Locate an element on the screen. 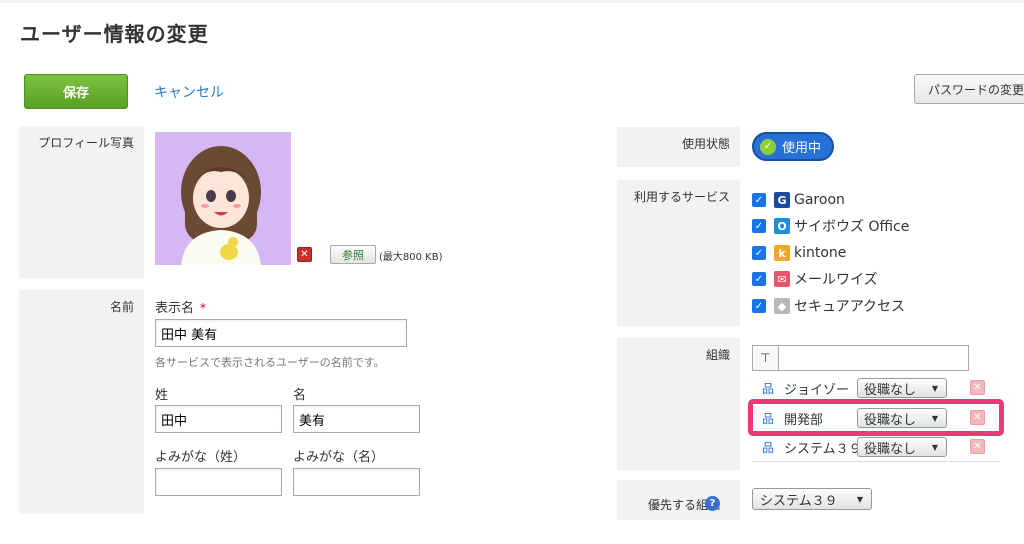 The width and height of the screenshot is (1024, 544). org-list-divider is located at coordinates (876, 461).